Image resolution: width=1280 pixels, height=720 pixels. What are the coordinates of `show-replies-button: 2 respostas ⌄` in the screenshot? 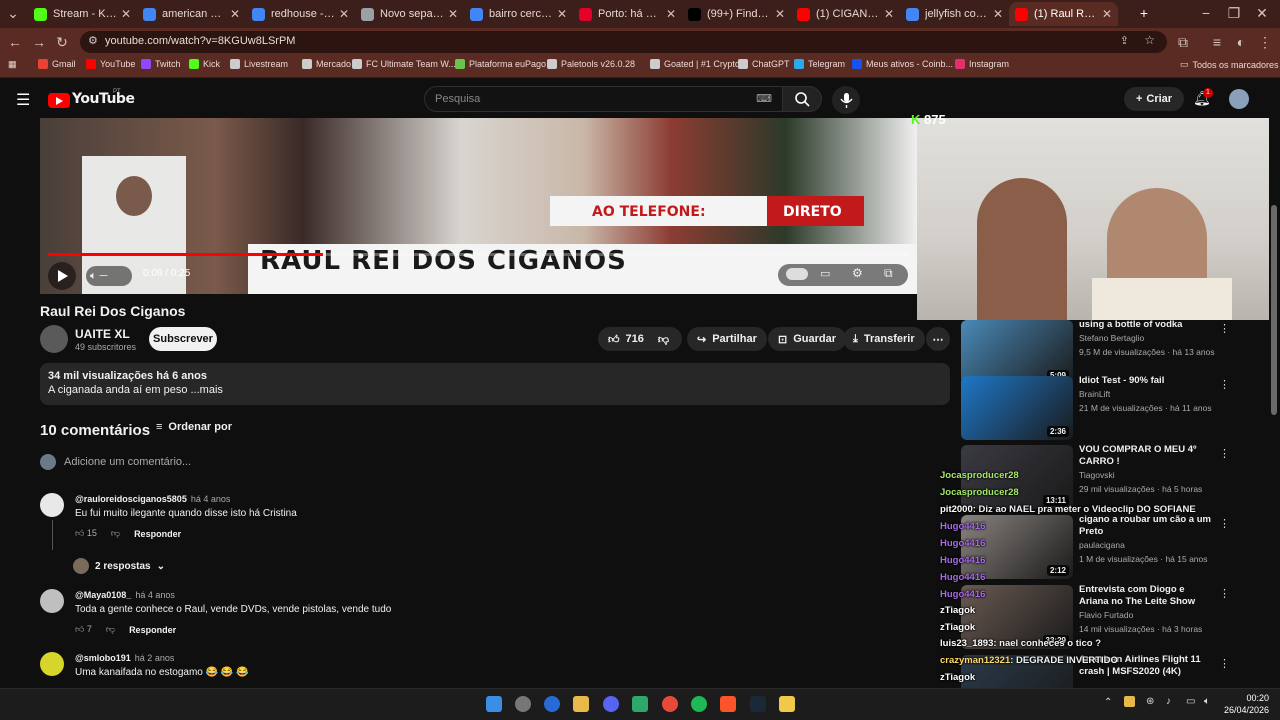 It's located at (119, 566).